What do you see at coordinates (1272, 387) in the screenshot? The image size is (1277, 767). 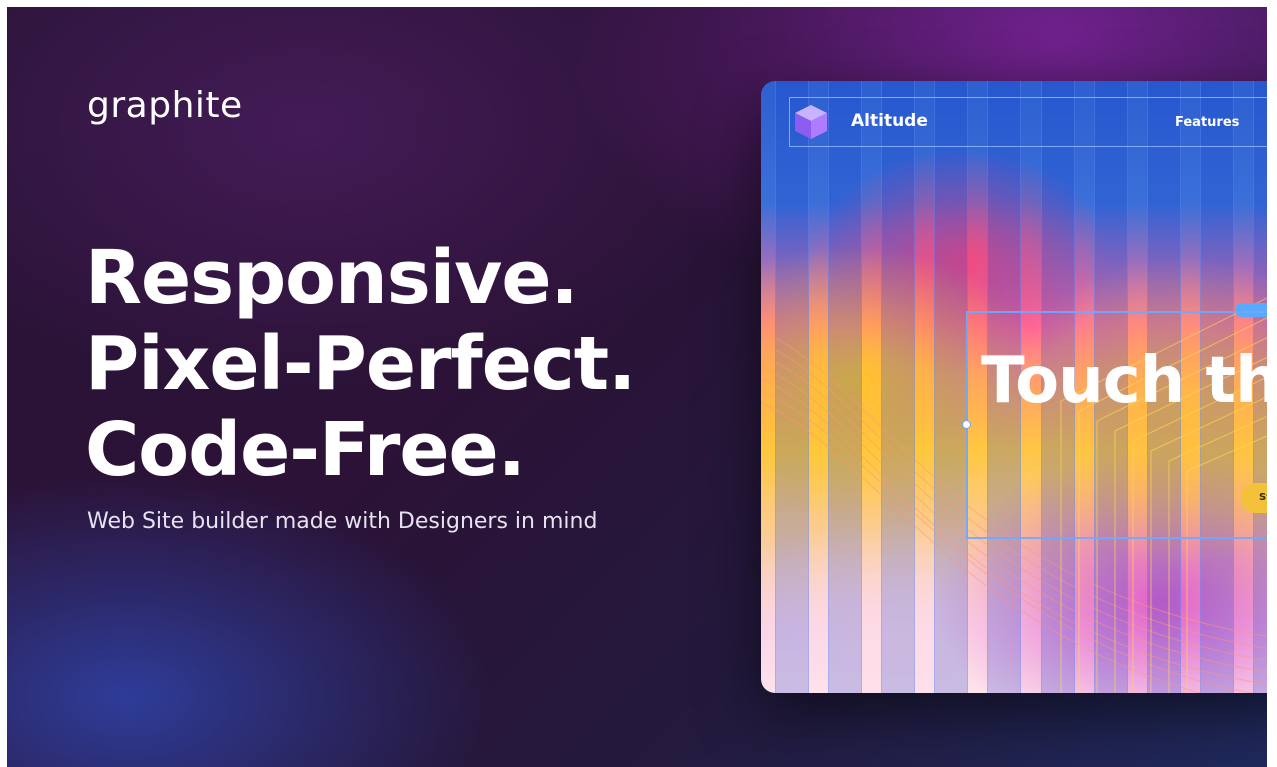 I see `right-edge` at bounding box center [1272, 387].